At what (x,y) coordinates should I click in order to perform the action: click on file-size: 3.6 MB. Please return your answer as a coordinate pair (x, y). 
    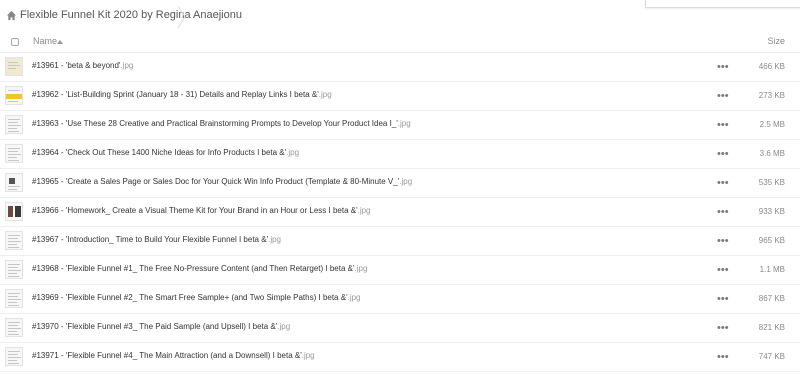
    Looking at the image, I should click on (772, 153).